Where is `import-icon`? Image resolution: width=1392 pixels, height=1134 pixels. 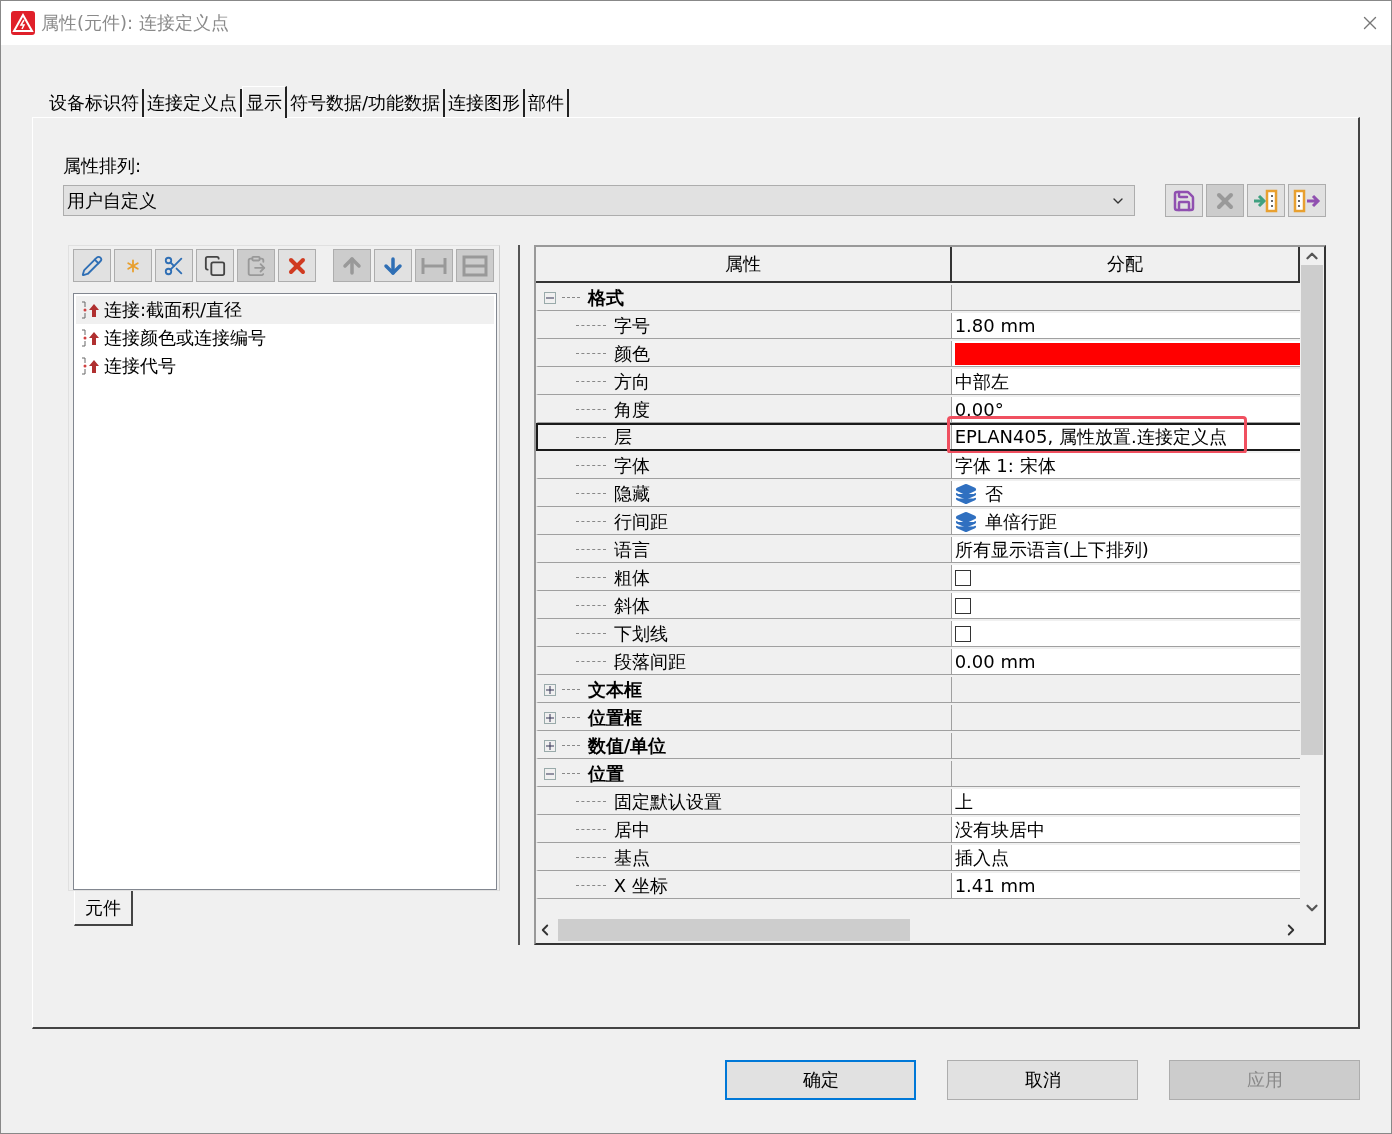
import-icon is located at coordinates (1266, 200).